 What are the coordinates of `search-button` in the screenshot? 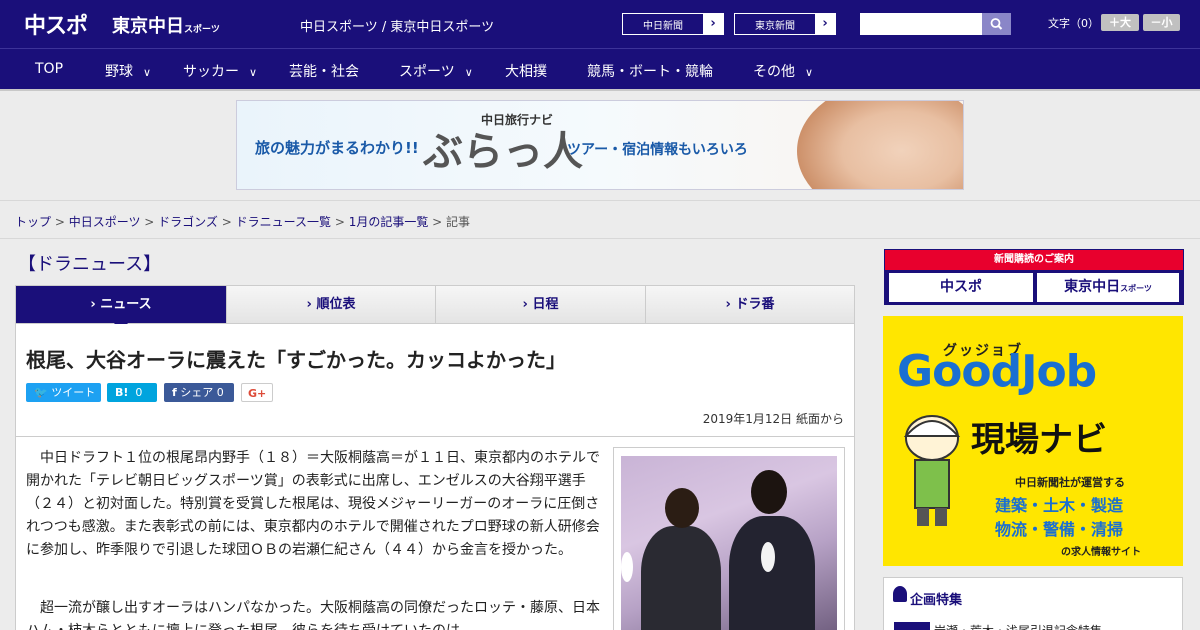 It's located at (996, 24).